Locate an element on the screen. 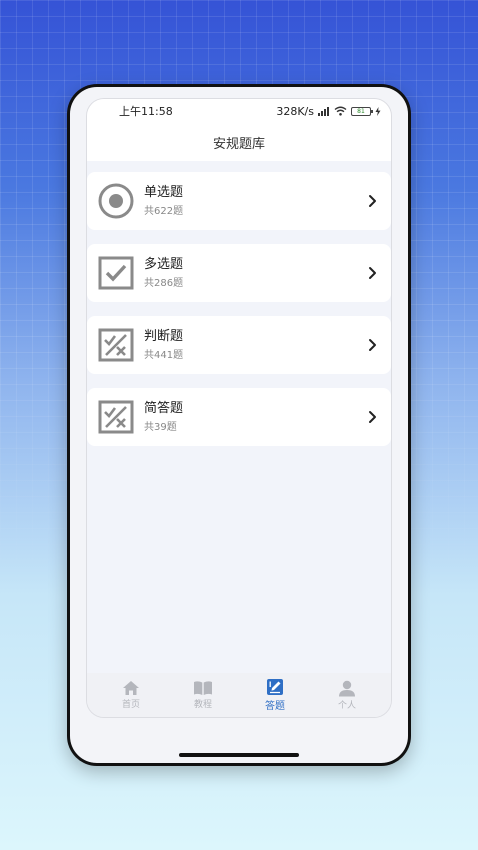  home-indicator is located at coordinates (239, 755).